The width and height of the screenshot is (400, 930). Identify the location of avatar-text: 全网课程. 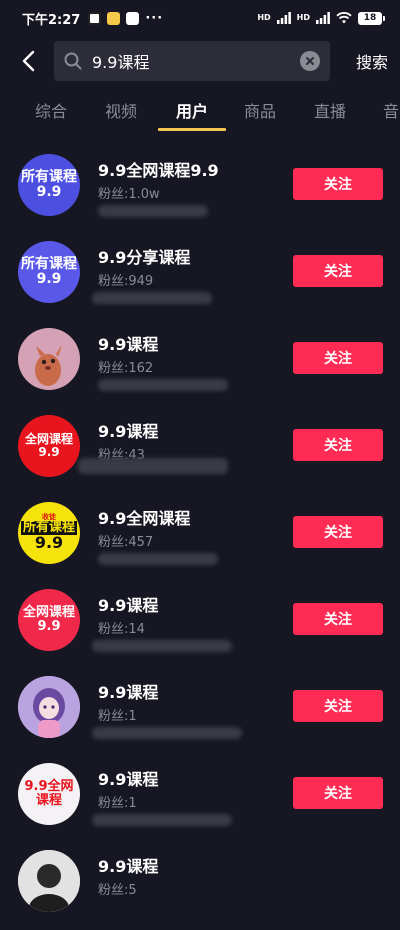
(48, 613).